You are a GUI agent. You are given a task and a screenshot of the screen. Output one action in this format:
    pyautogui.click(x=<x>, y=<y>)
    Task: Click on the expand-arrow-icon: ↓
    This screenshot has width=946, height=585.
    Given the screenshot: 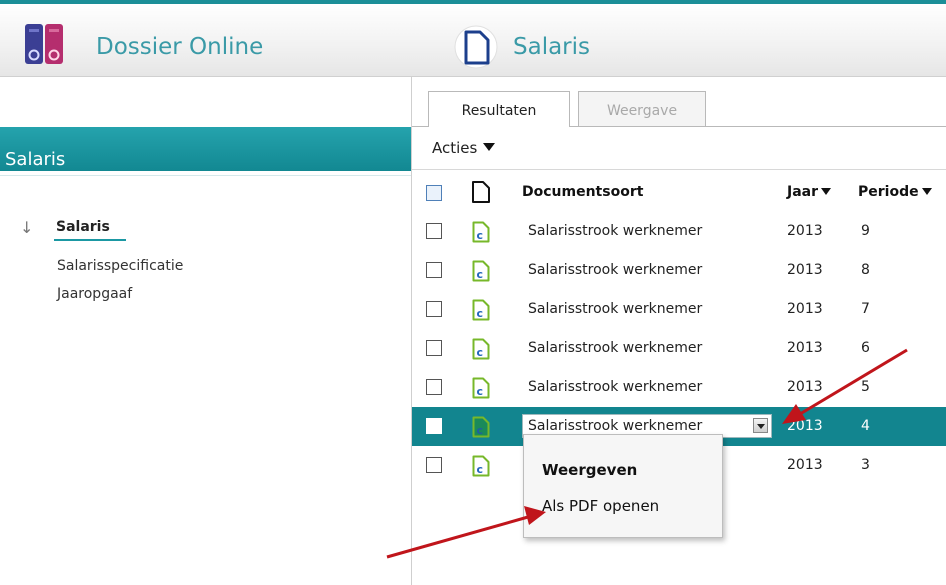 What is the action you would take?
    pyautogui.click(x=26, y=227)
    